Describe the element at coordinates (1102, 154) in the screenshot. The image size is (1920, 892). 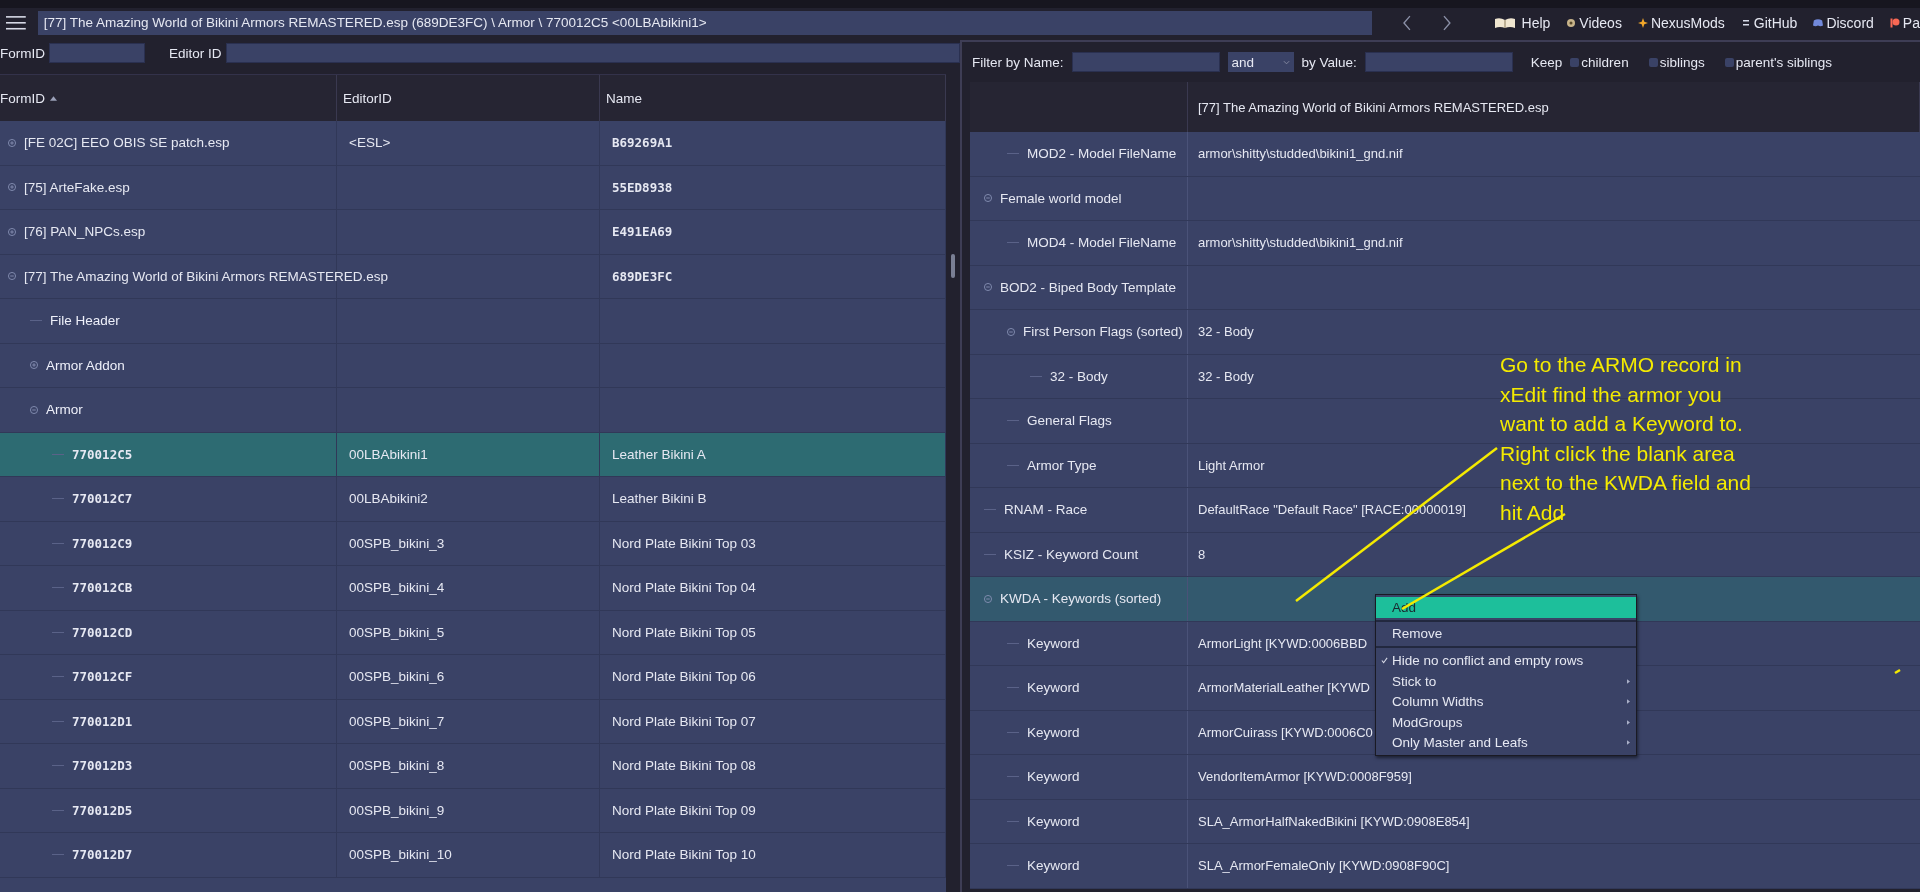
I see `element-label: MOD2 - Model FileName` at that location.